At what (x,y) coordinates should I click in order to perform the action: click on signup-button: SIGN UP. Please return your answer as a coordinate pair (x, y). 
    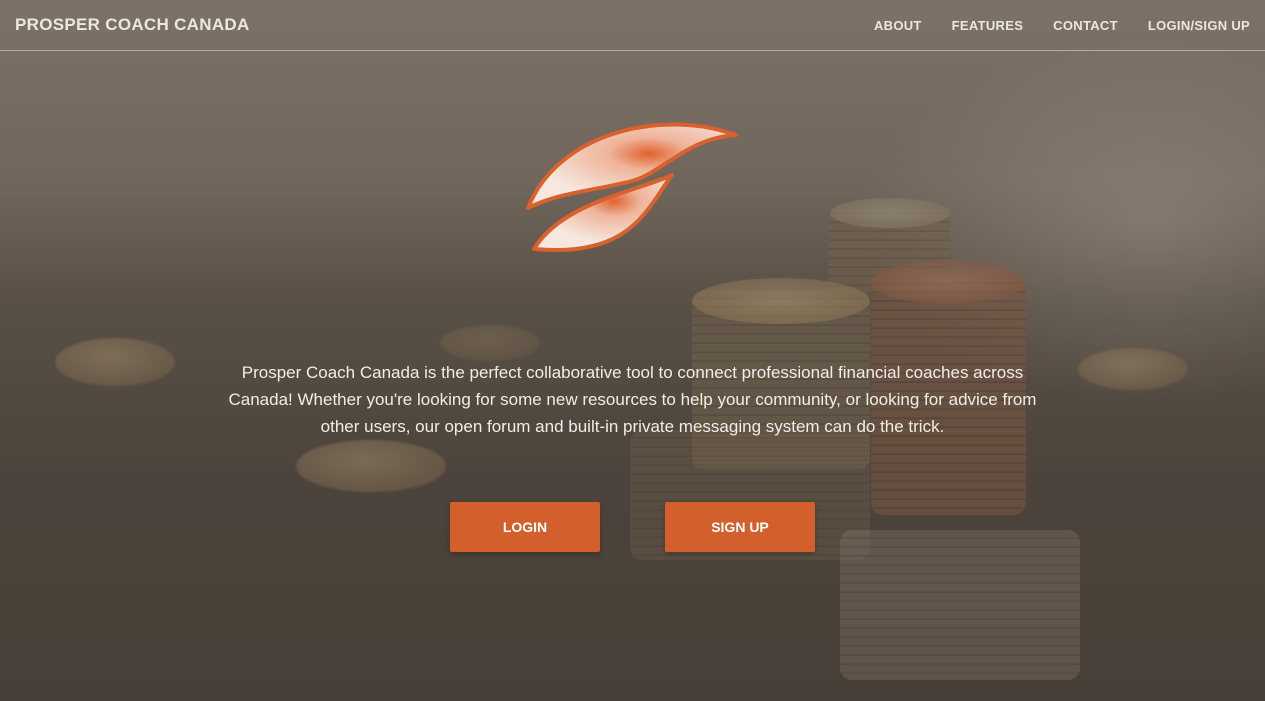
    Looking at the image, I should click on (740, 527).